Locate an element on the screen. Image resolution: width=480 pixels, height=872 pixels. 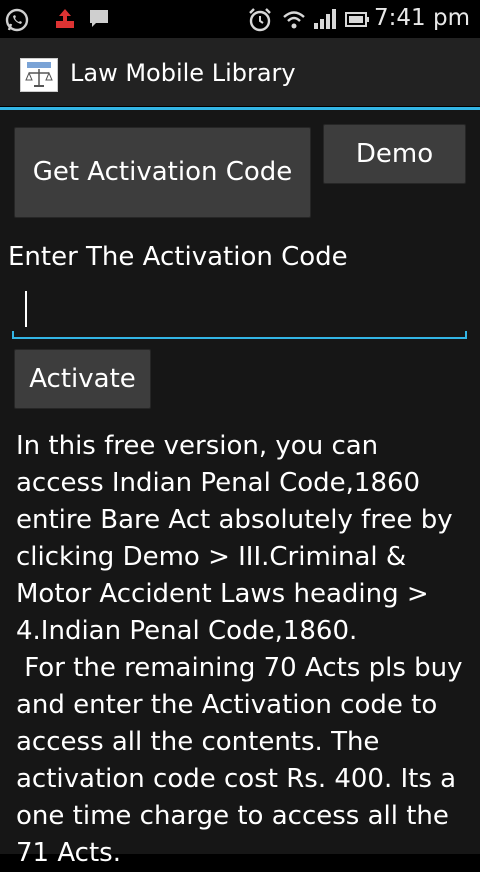
wifi-icon is located at coordinates (294, 21).